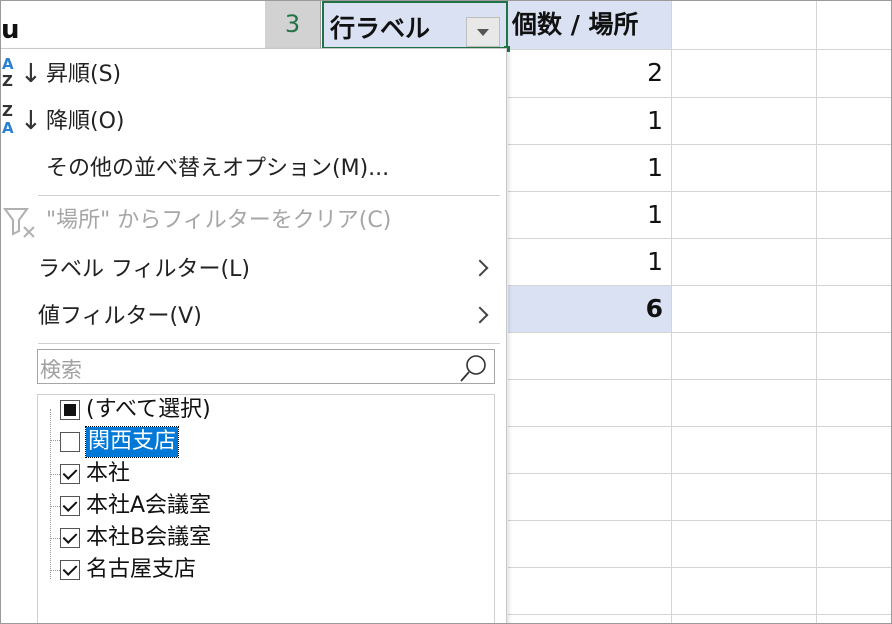 The width and height of the screenshot is (892, 624). Describe the element at coordinates (589, 309) in the screenshot. I see `total-cell: 6` at that location.